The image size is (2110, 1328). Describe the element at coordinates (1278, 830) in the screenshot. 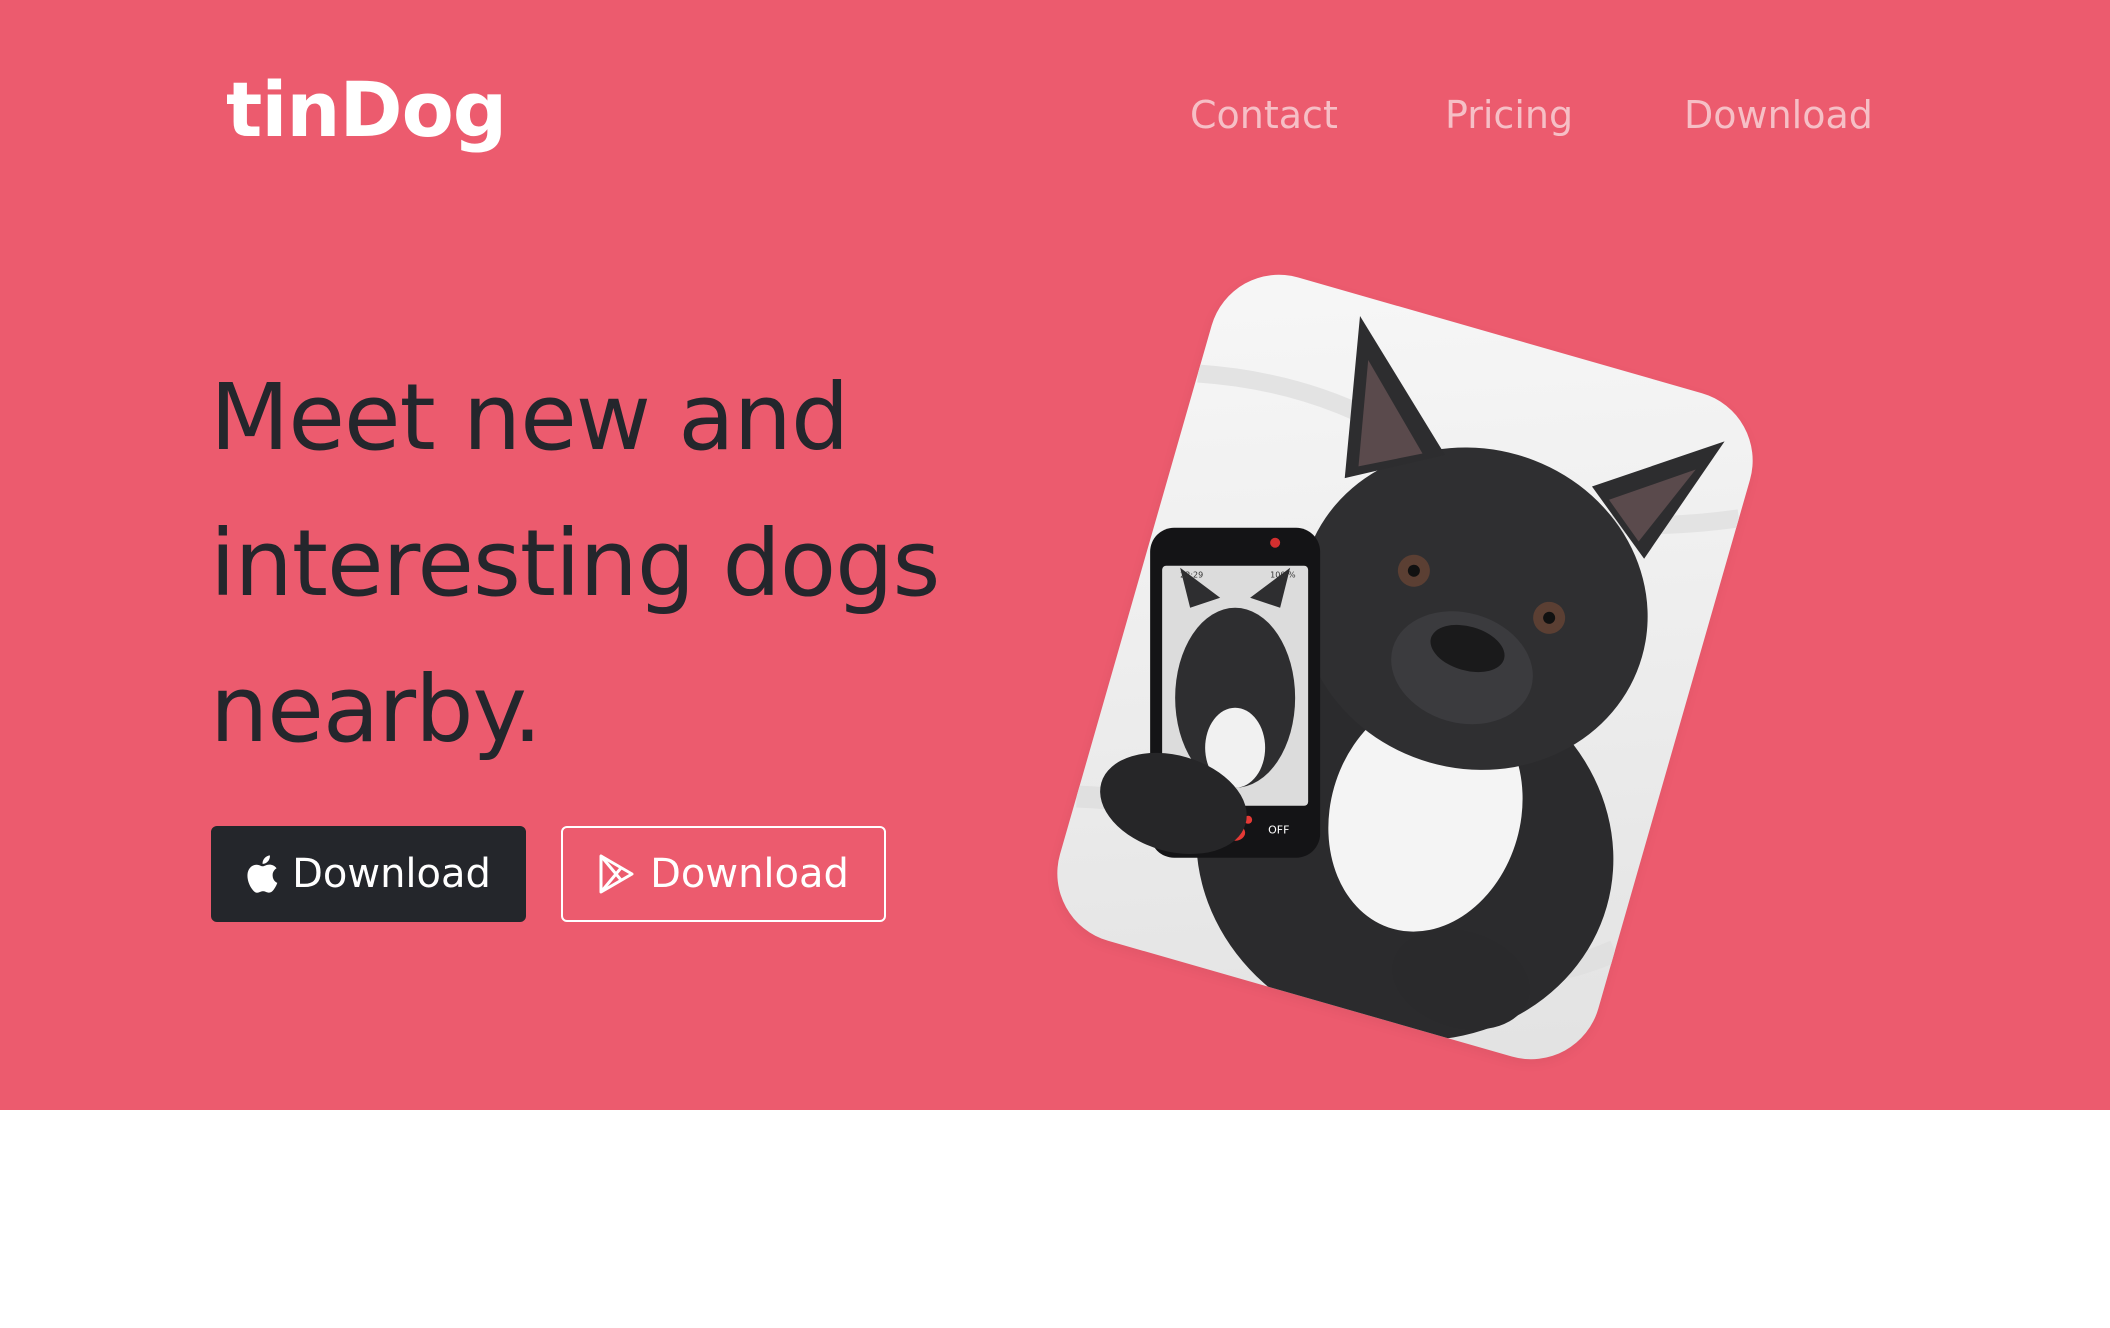

I see `phone-off-label: OFF` at that location.